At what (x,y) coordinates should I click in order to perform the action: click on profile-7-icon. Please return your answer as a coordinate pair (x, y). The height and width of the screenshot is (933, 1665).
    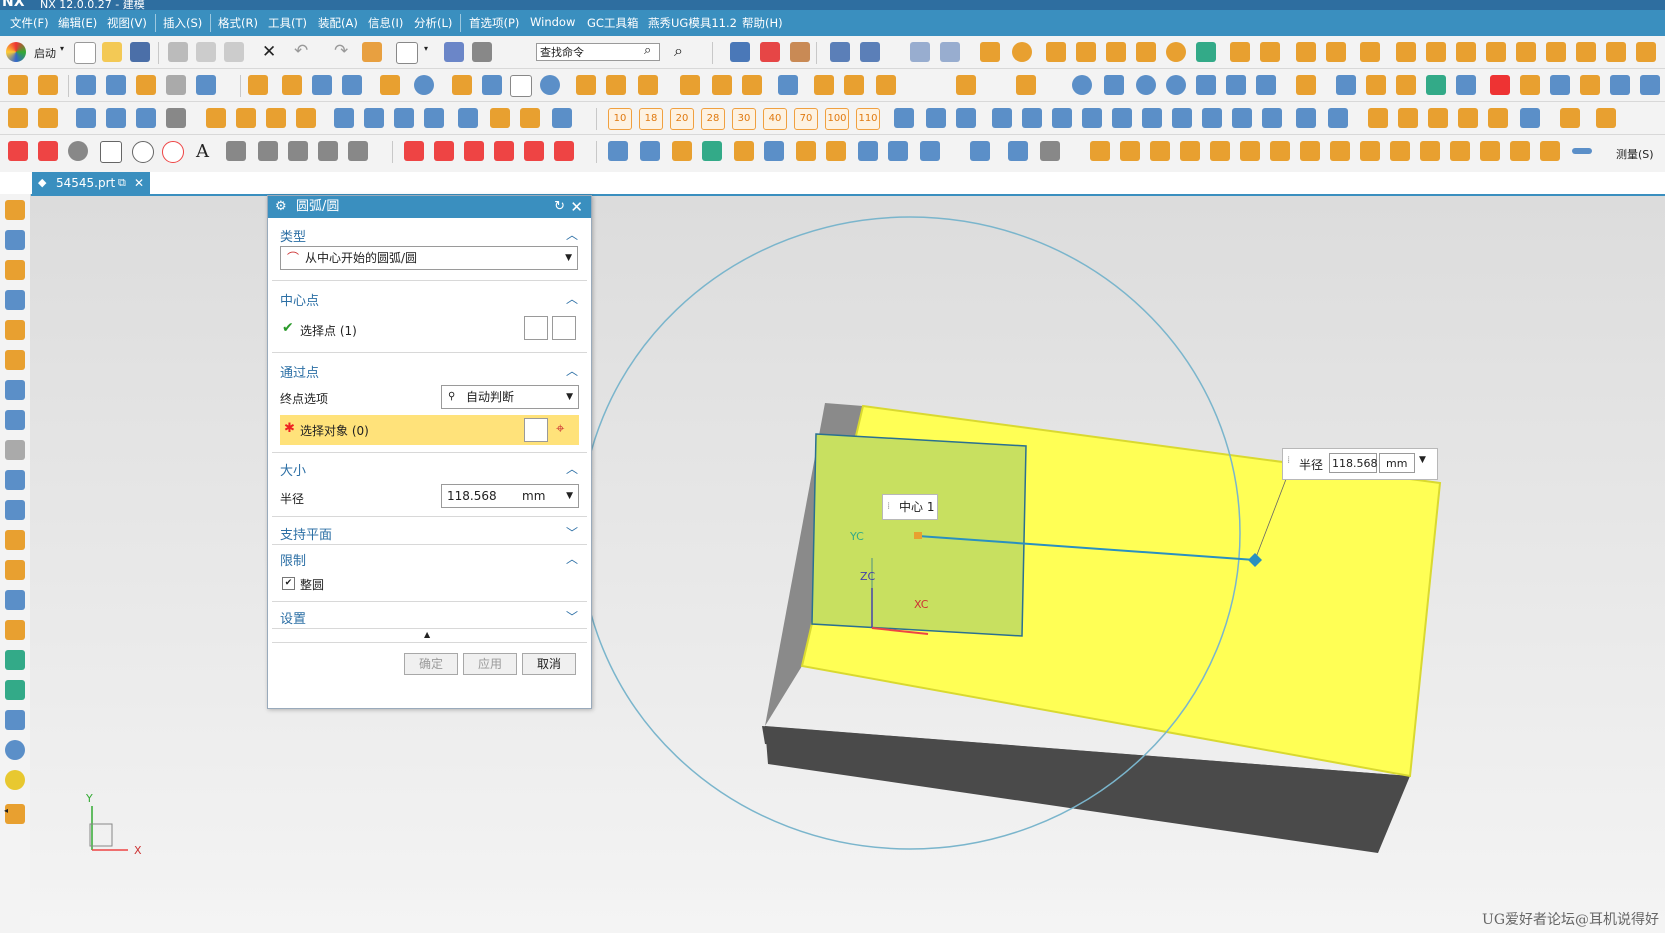
    Looking at the image, I should click on (1092, 118).